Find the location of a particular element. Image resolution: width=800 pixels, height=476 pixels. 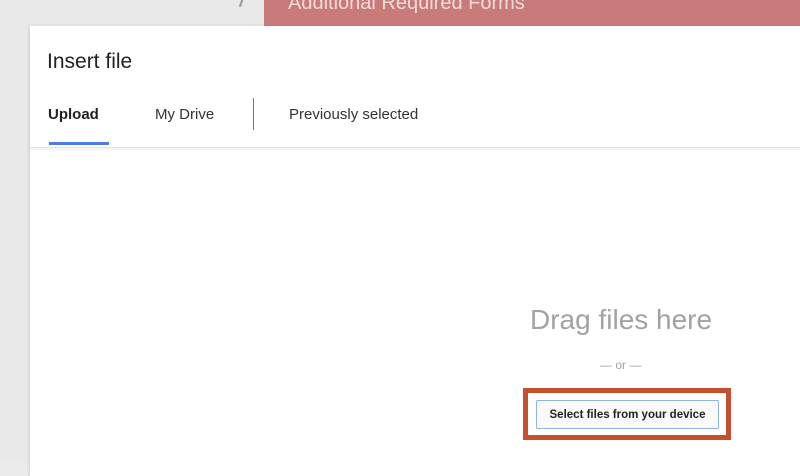

drag-files-text: Drag files here is located at coordinates (621, 319).